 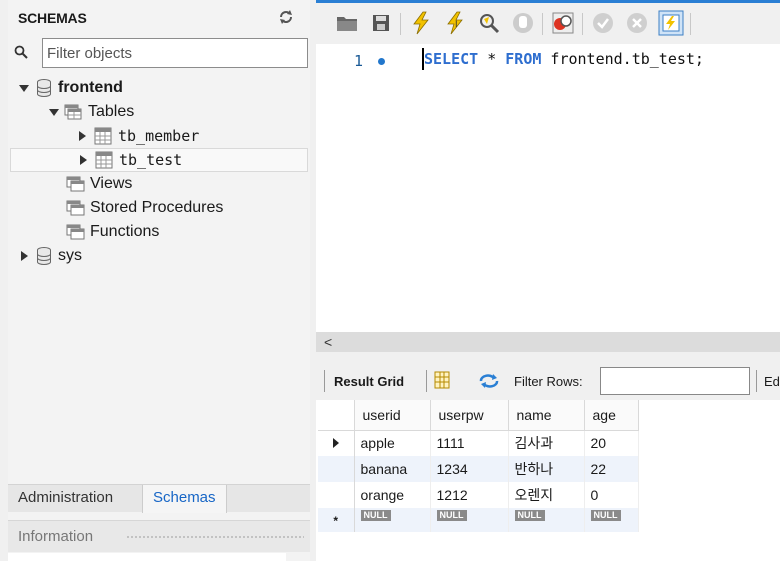 I want to click on svg-text: I, so click(x=456, y=24).